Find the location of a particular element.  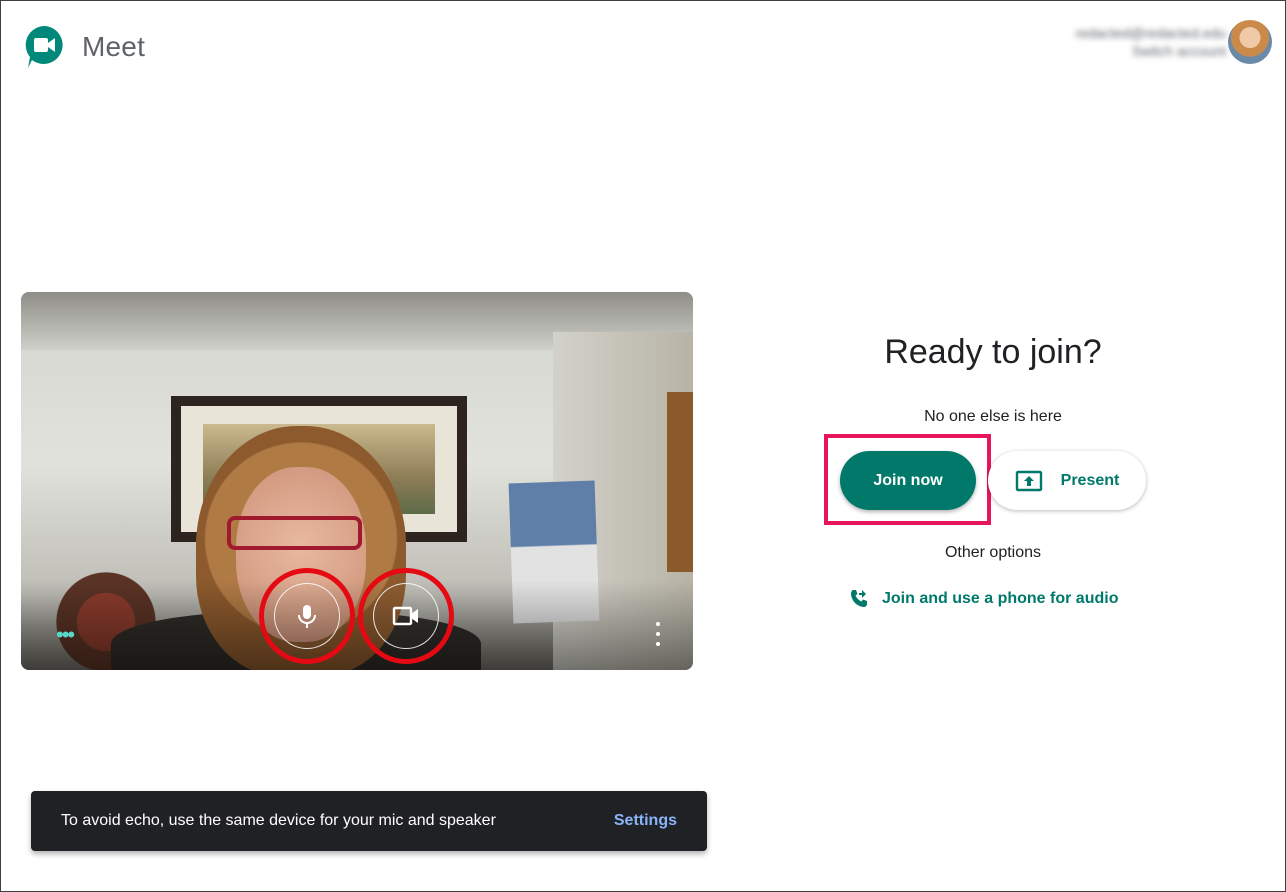

meet-logo-icon is located at coordinates (44, 47).